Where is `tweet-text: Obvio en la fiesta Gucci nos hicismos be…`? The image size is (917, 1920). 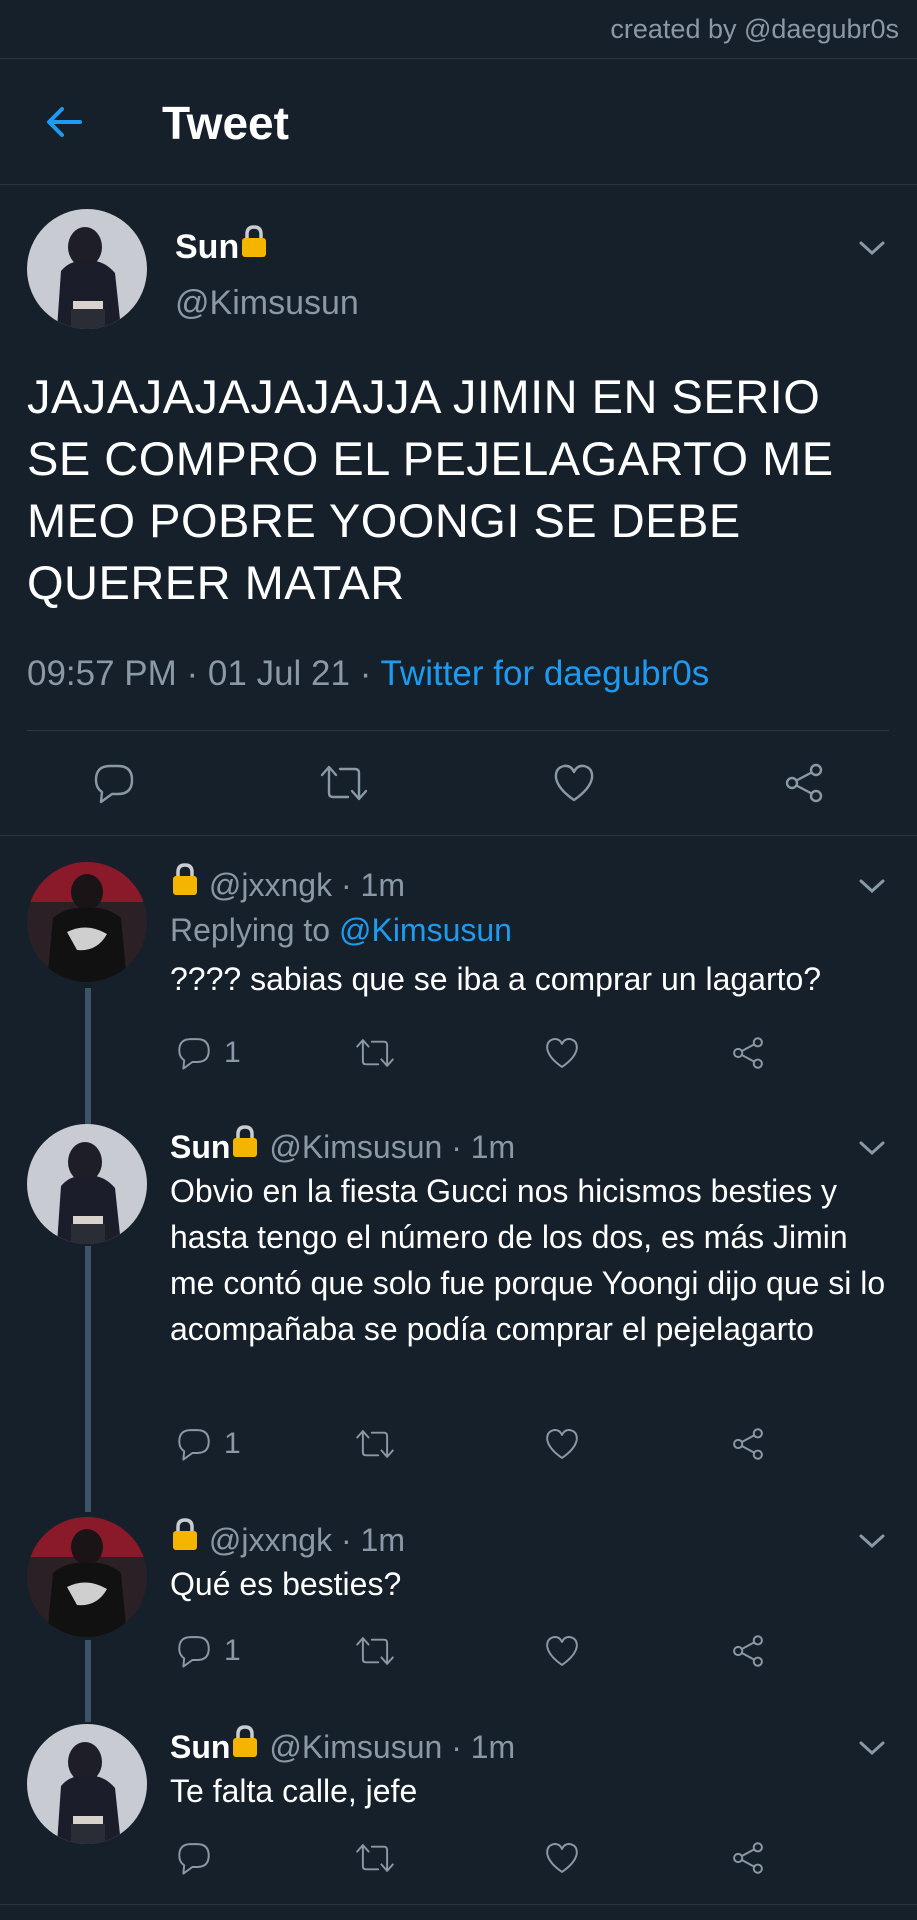
tweet-text: Obvio en la fiesta Gucci nos hicismos be… is located at coordinates (528, 1260).